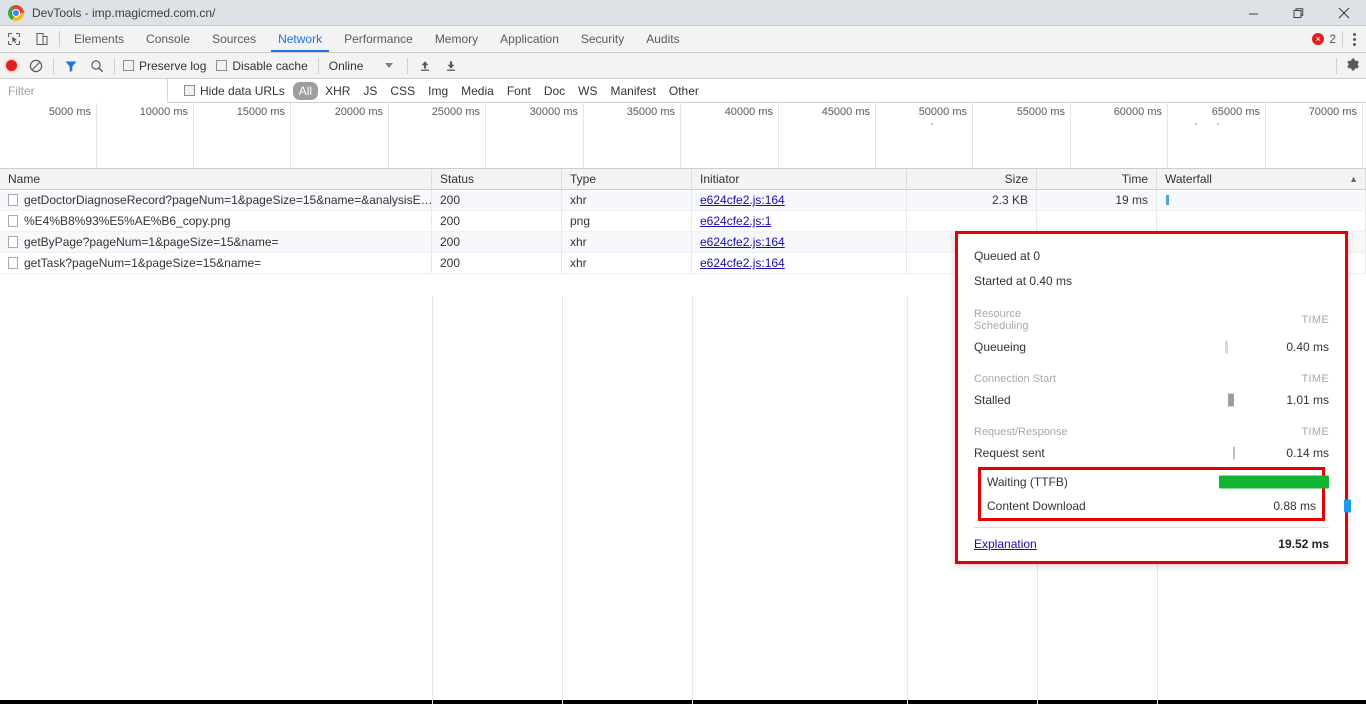  I want to click on timing-row: Stalled 1.01 ms, so click(1151, 400).